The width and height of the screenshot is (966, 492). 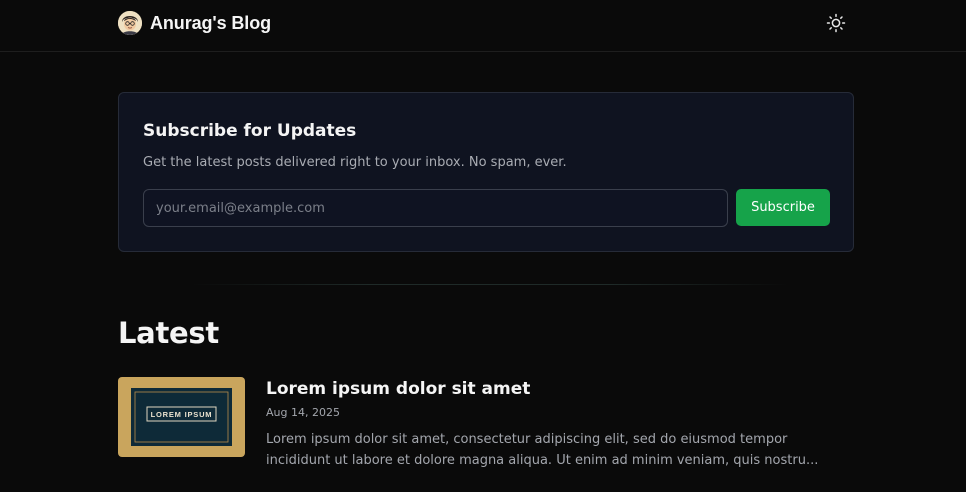 I want to click on avatar-icon, so click(x=130, y=23).